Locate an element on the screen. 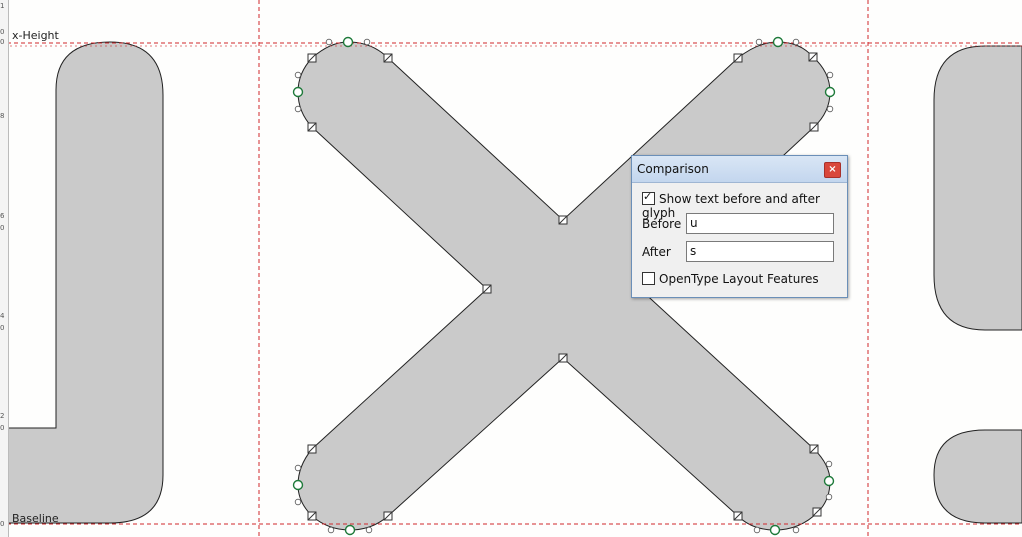 This screenshot has height=537, width=1022. glyph-s-top-outline is located at coordinates (977, 188).